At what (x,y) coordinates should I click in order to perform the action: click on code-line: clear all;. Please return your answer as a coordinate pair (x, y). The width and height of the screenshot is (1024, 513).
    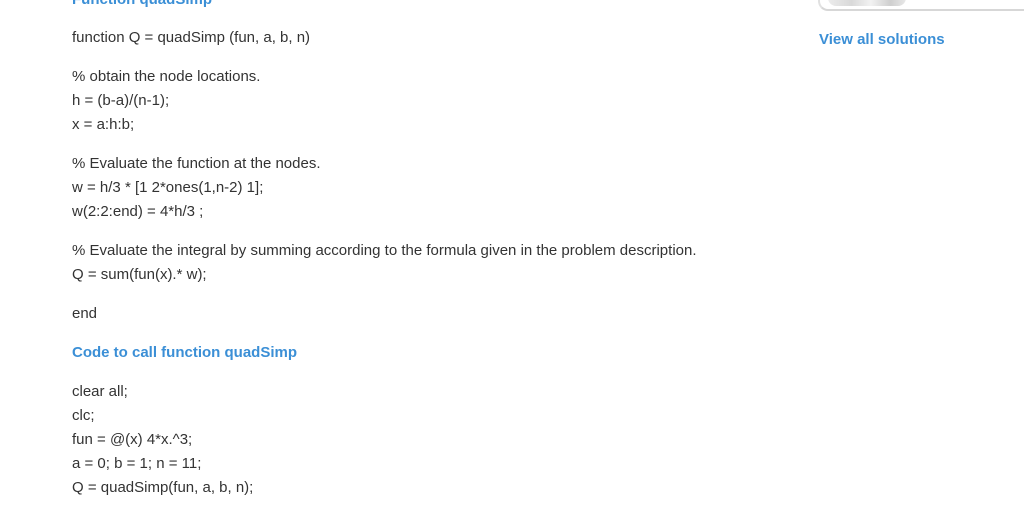
    Looking at the image, I should click on (100, 391).